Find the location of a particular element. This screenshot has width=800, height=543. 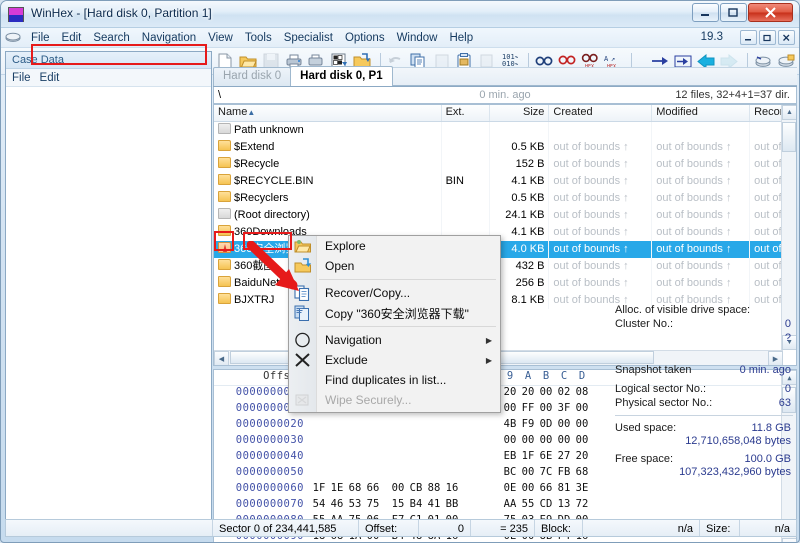

hex-byte: 46 is located at coordinates (337, 504).